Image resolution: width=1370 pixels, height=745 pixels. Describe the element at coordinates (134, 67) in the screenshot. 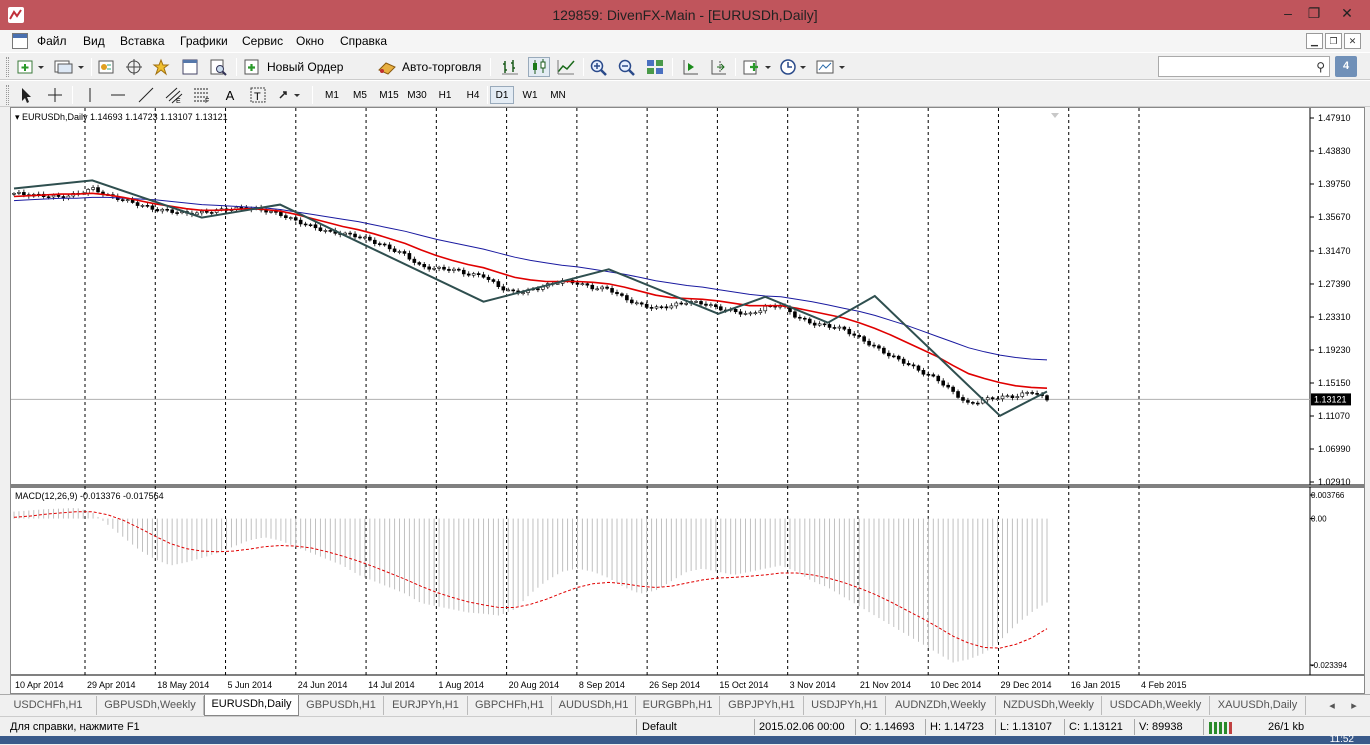

I see `data-window-button` at that location.